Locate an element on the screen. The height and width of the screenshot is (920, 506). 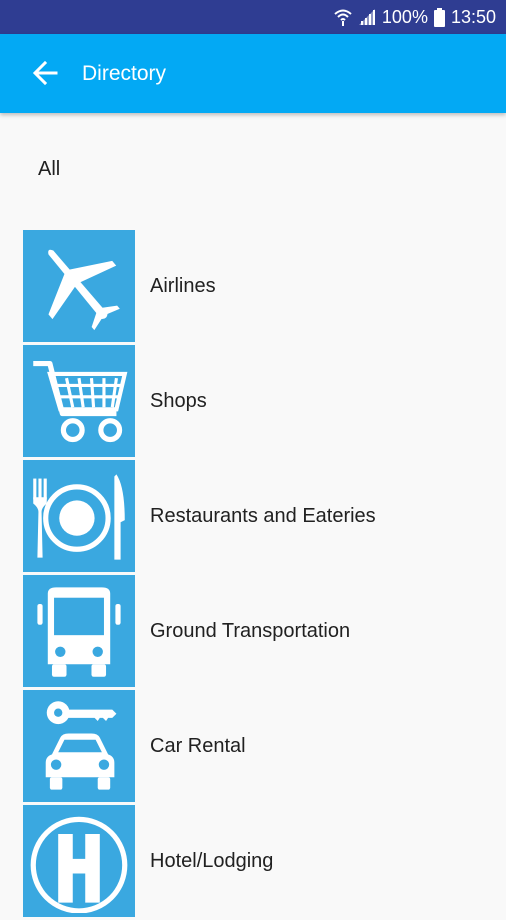
list-item-restaurants: Restaurants and Eateries is located at coordinates (264, 517).